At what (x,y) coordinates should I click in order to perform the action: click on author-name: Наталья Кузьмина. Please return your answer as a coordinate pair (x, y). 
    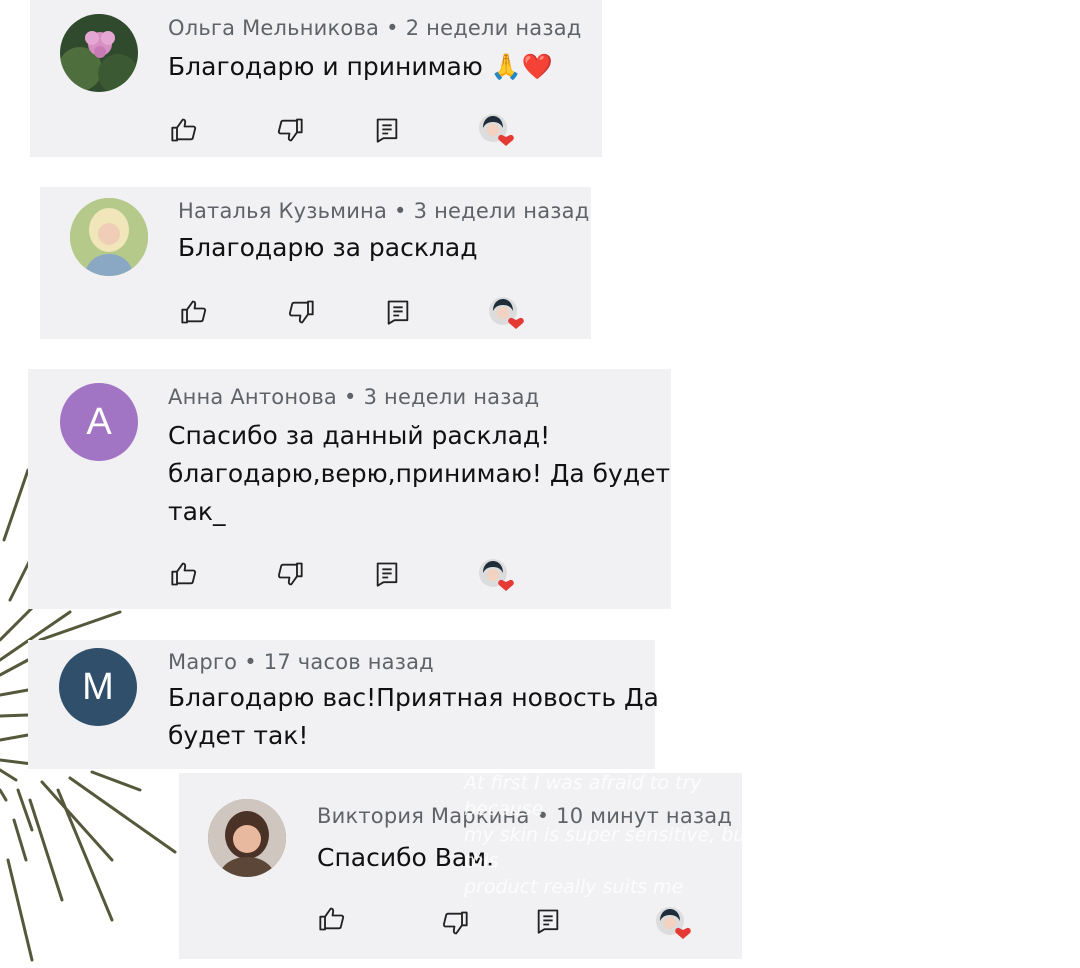
    Looking at the image, I should click on (282, 211).